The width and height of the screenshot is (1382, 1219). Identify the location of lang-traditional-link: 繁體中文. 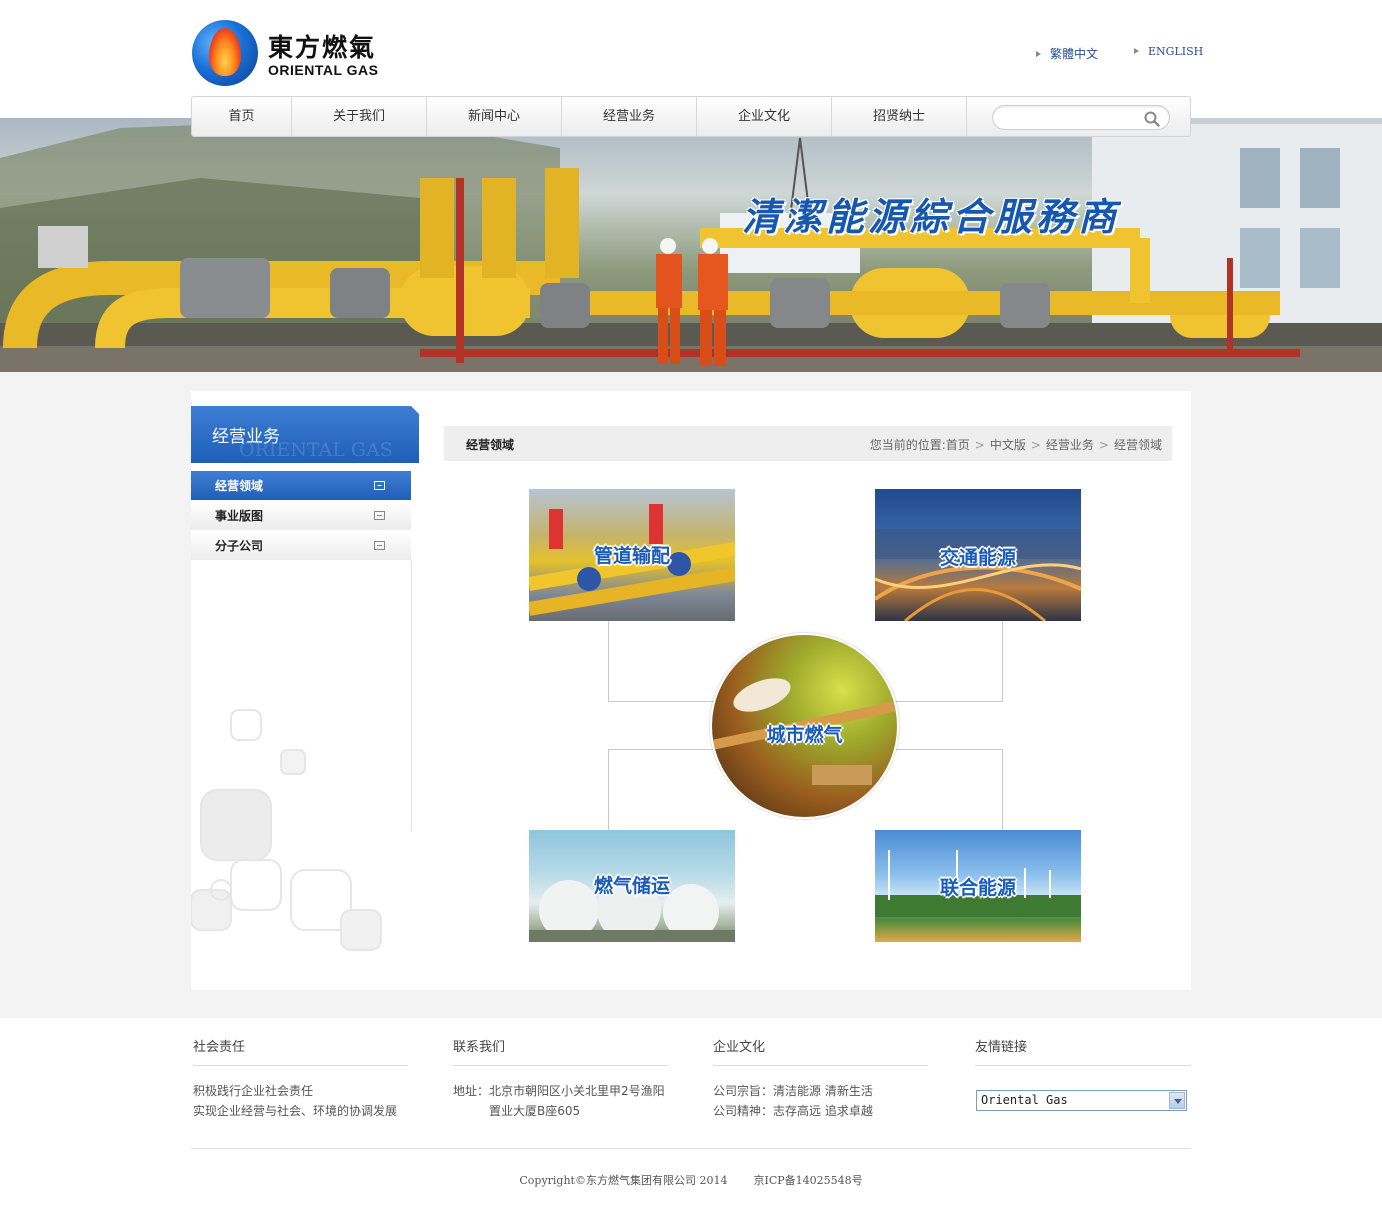
(1067, 53).